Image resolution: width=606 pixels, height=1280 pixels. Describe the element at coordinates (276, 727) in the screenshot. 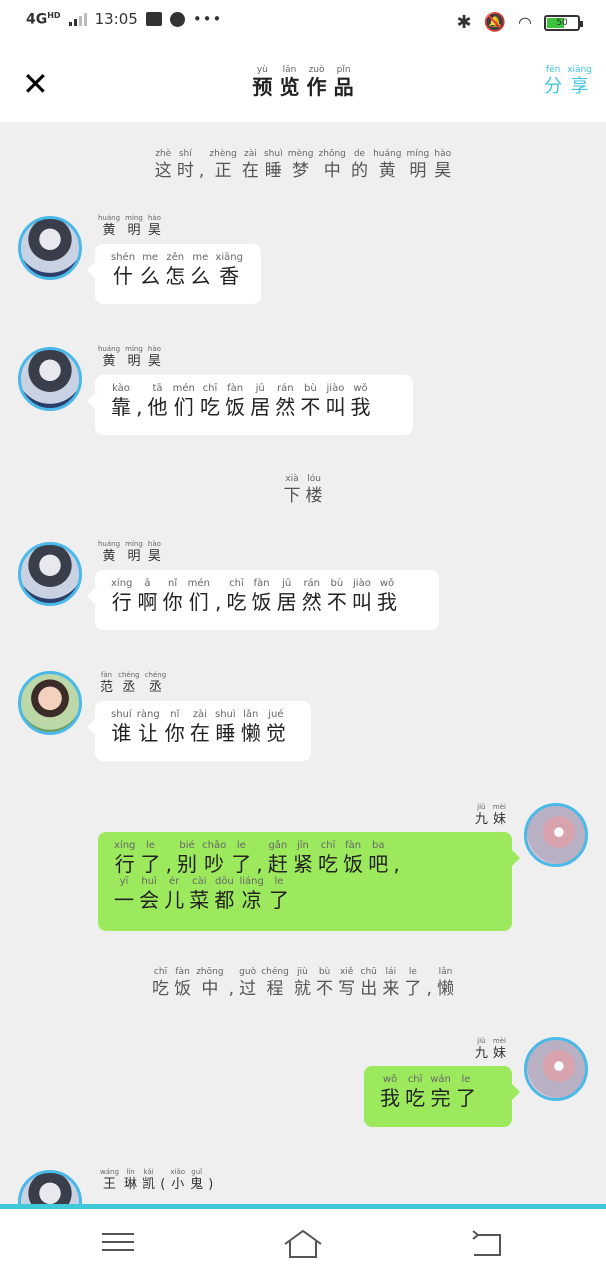

I see `ruby-char: jué 觉` at that location.